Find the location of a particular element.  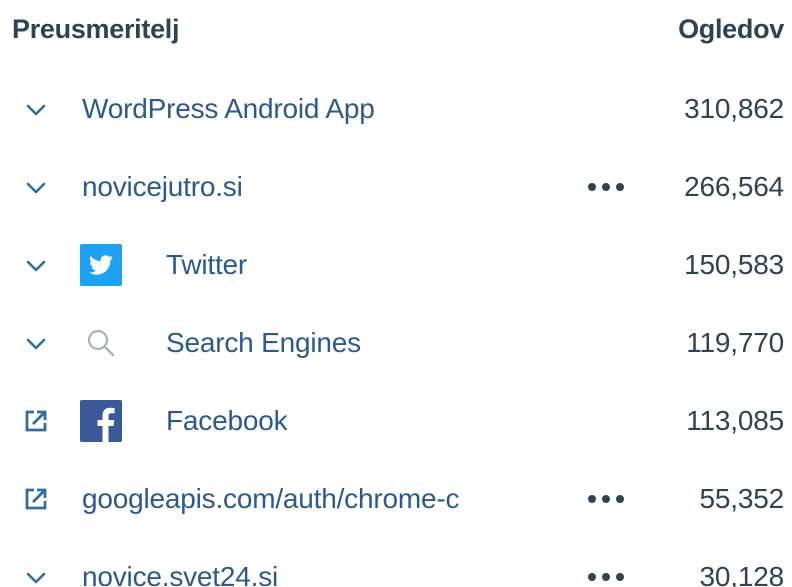

table-row: novicejutro.si 266,564 is located at coordinates (396, 187).